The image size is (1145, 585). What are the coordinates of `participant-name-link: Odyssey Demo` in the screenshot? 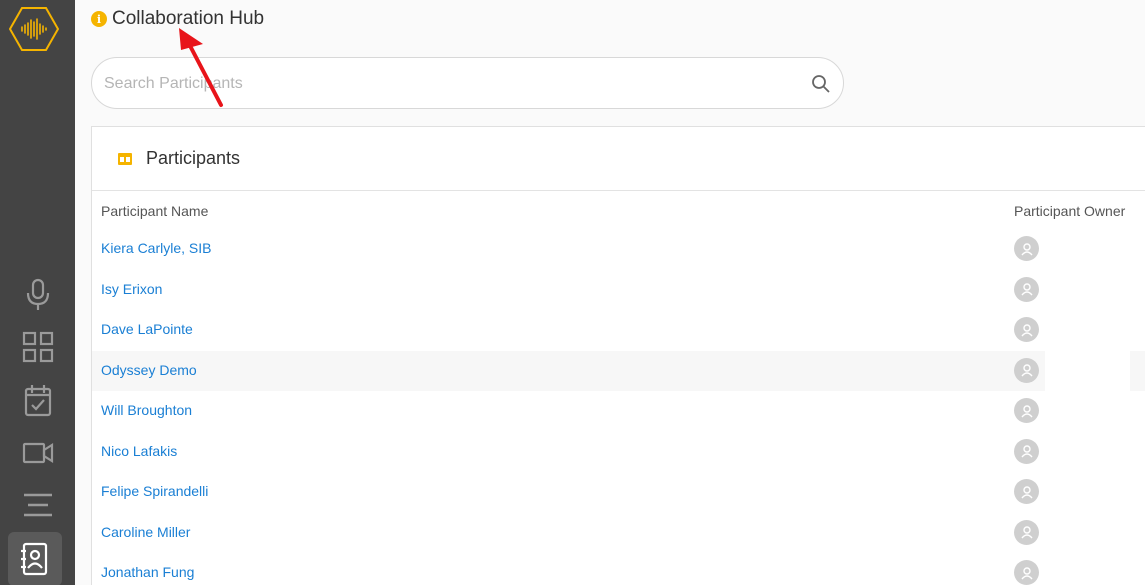 It's located at (149, 370).